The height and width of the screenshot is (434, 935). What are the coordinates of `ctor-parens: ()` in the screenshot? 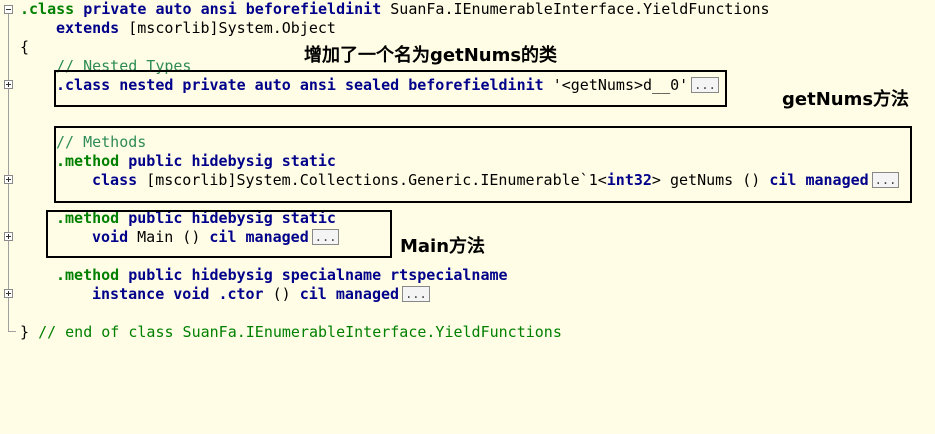 It's located at (281, 294).